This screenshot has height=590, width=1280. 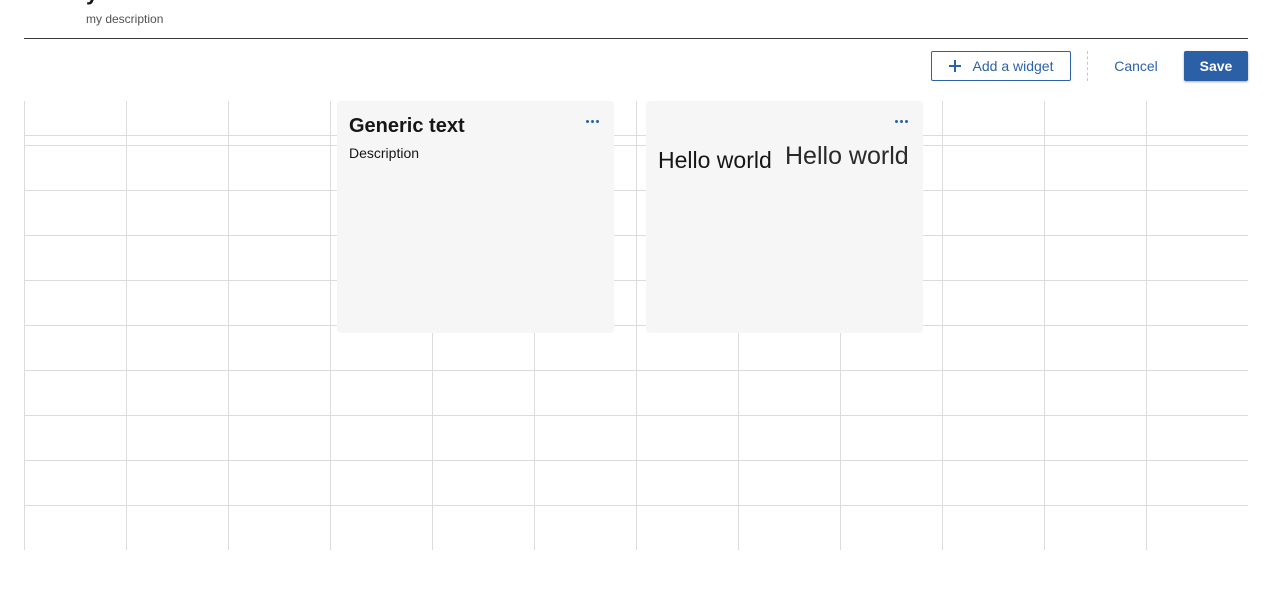 I want to click on widget-text-primary: Hello world, so click(x=715, y=160).